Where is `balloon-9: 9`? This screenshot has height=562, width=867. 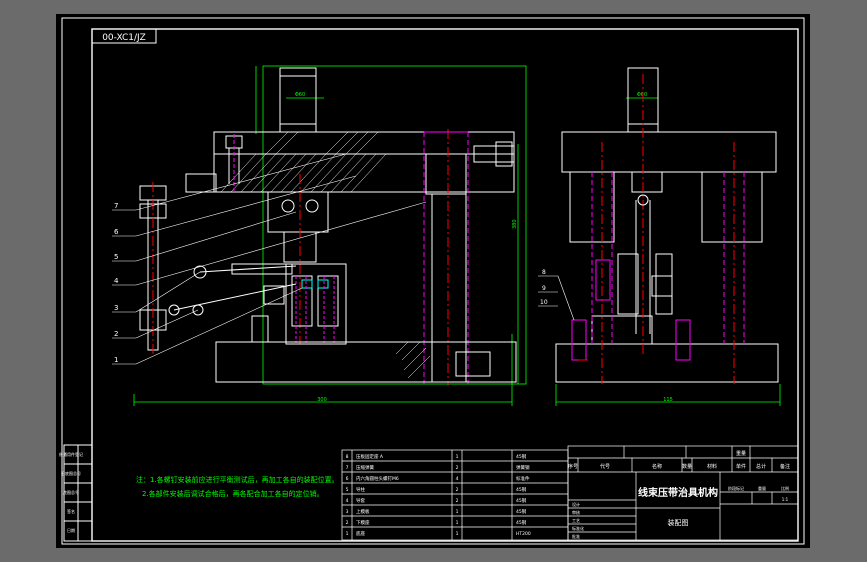
balloon-9: 9 is located at coordinates (544, 288).